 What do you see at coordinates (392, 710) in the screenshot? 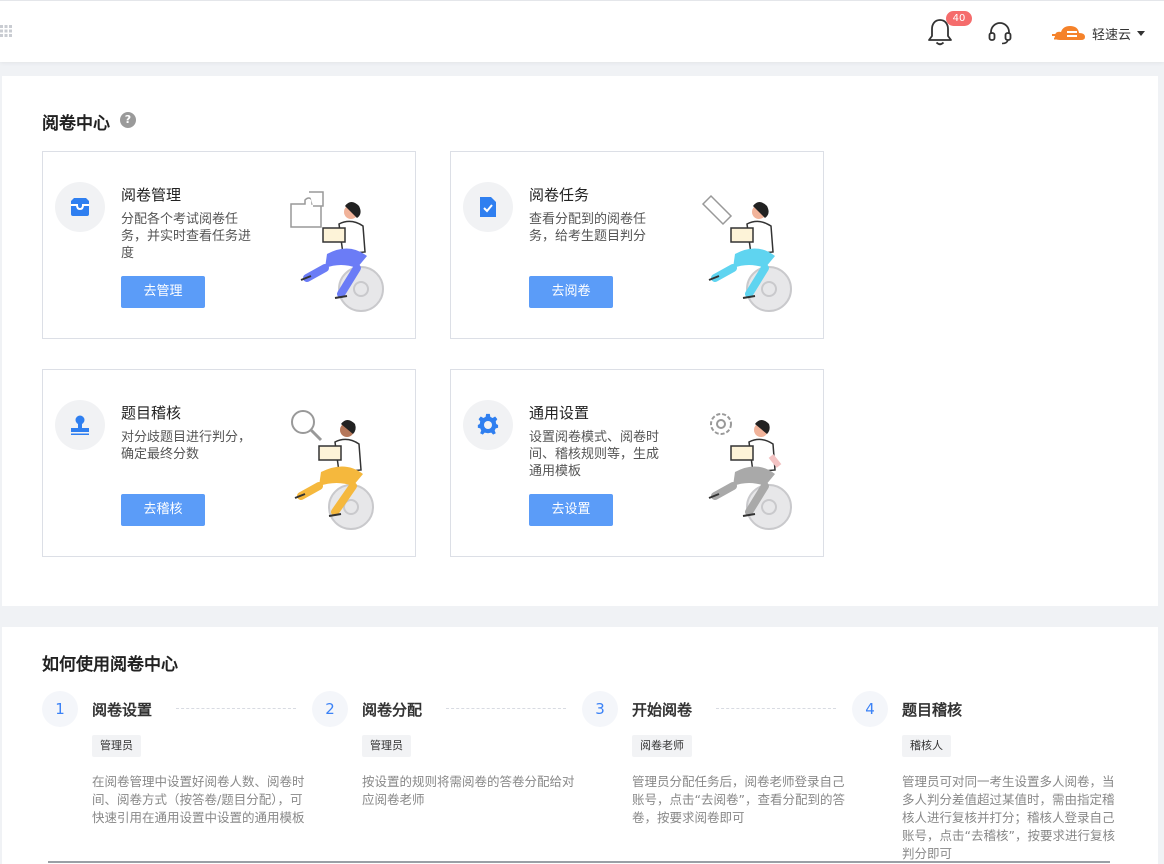
I see `step-title: 阅卷分配` at bounding box center [392, 710].